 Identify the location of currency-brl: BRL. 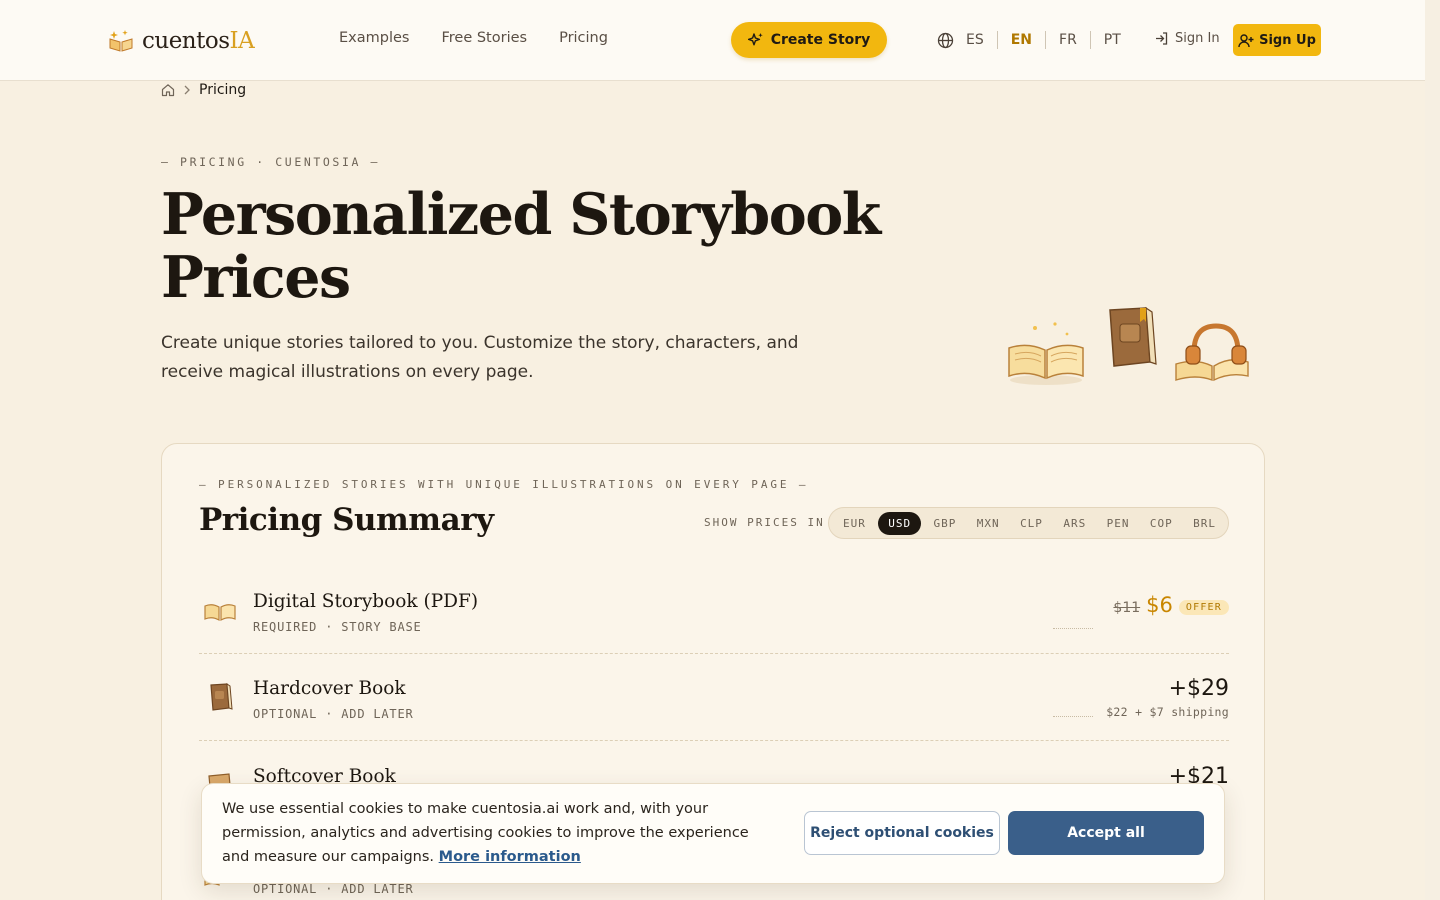
(1204, 523).